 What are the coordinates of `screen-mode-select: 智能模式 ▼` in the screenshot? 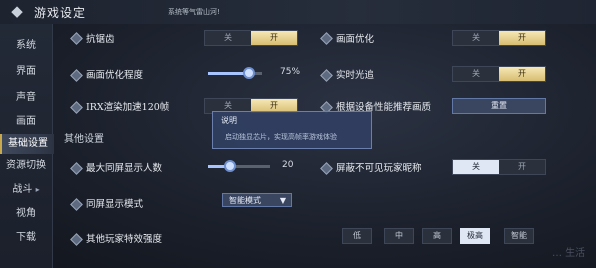 It's located at (257, 200).